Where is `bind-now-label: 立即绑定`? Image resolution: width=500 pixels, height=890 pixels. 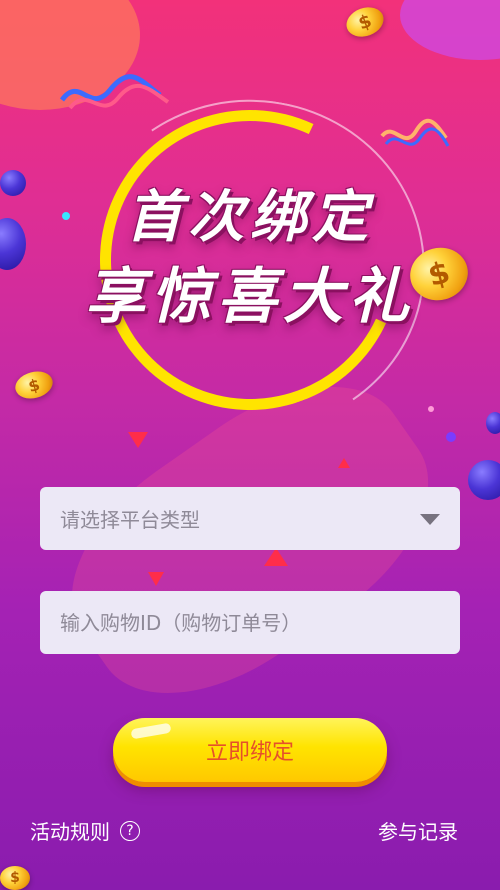
bind-now-label: 立即绑定 is located at coordinates (249, 752).